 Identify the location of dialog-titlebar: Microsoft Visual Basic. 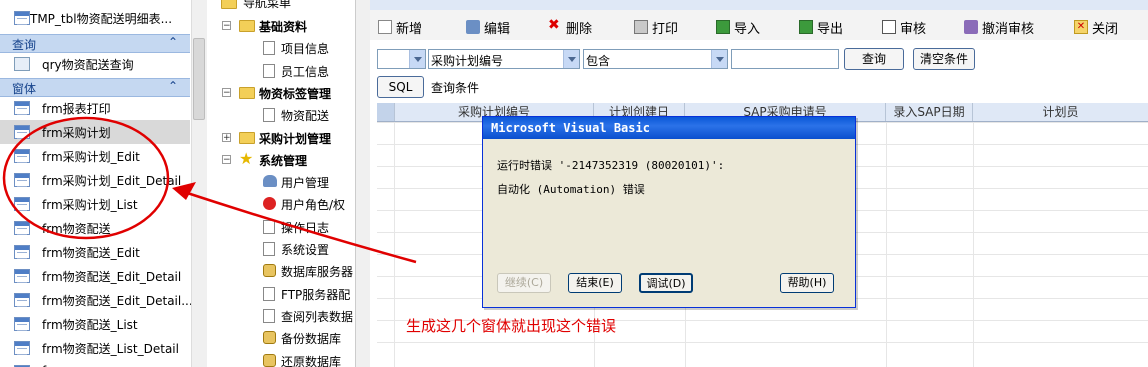
(669, 128).